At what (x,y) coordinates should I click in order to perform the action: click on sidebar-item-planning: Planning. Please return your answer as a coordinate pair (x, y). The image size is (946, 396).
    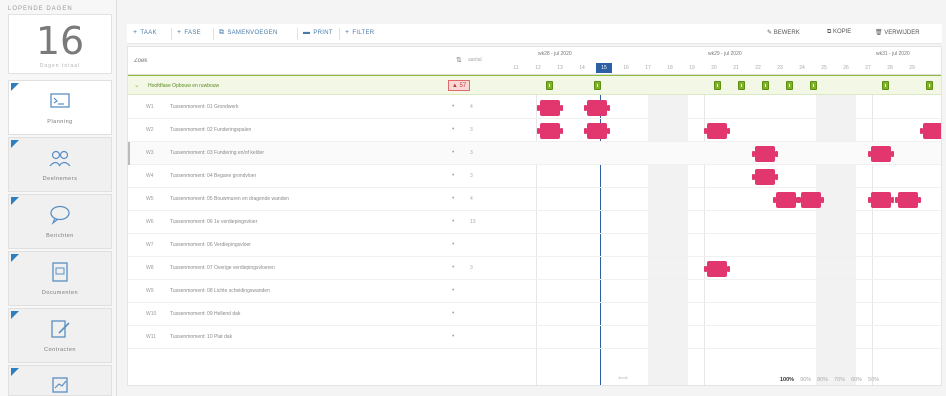
    Looking at the image, I should click on (60, 107).